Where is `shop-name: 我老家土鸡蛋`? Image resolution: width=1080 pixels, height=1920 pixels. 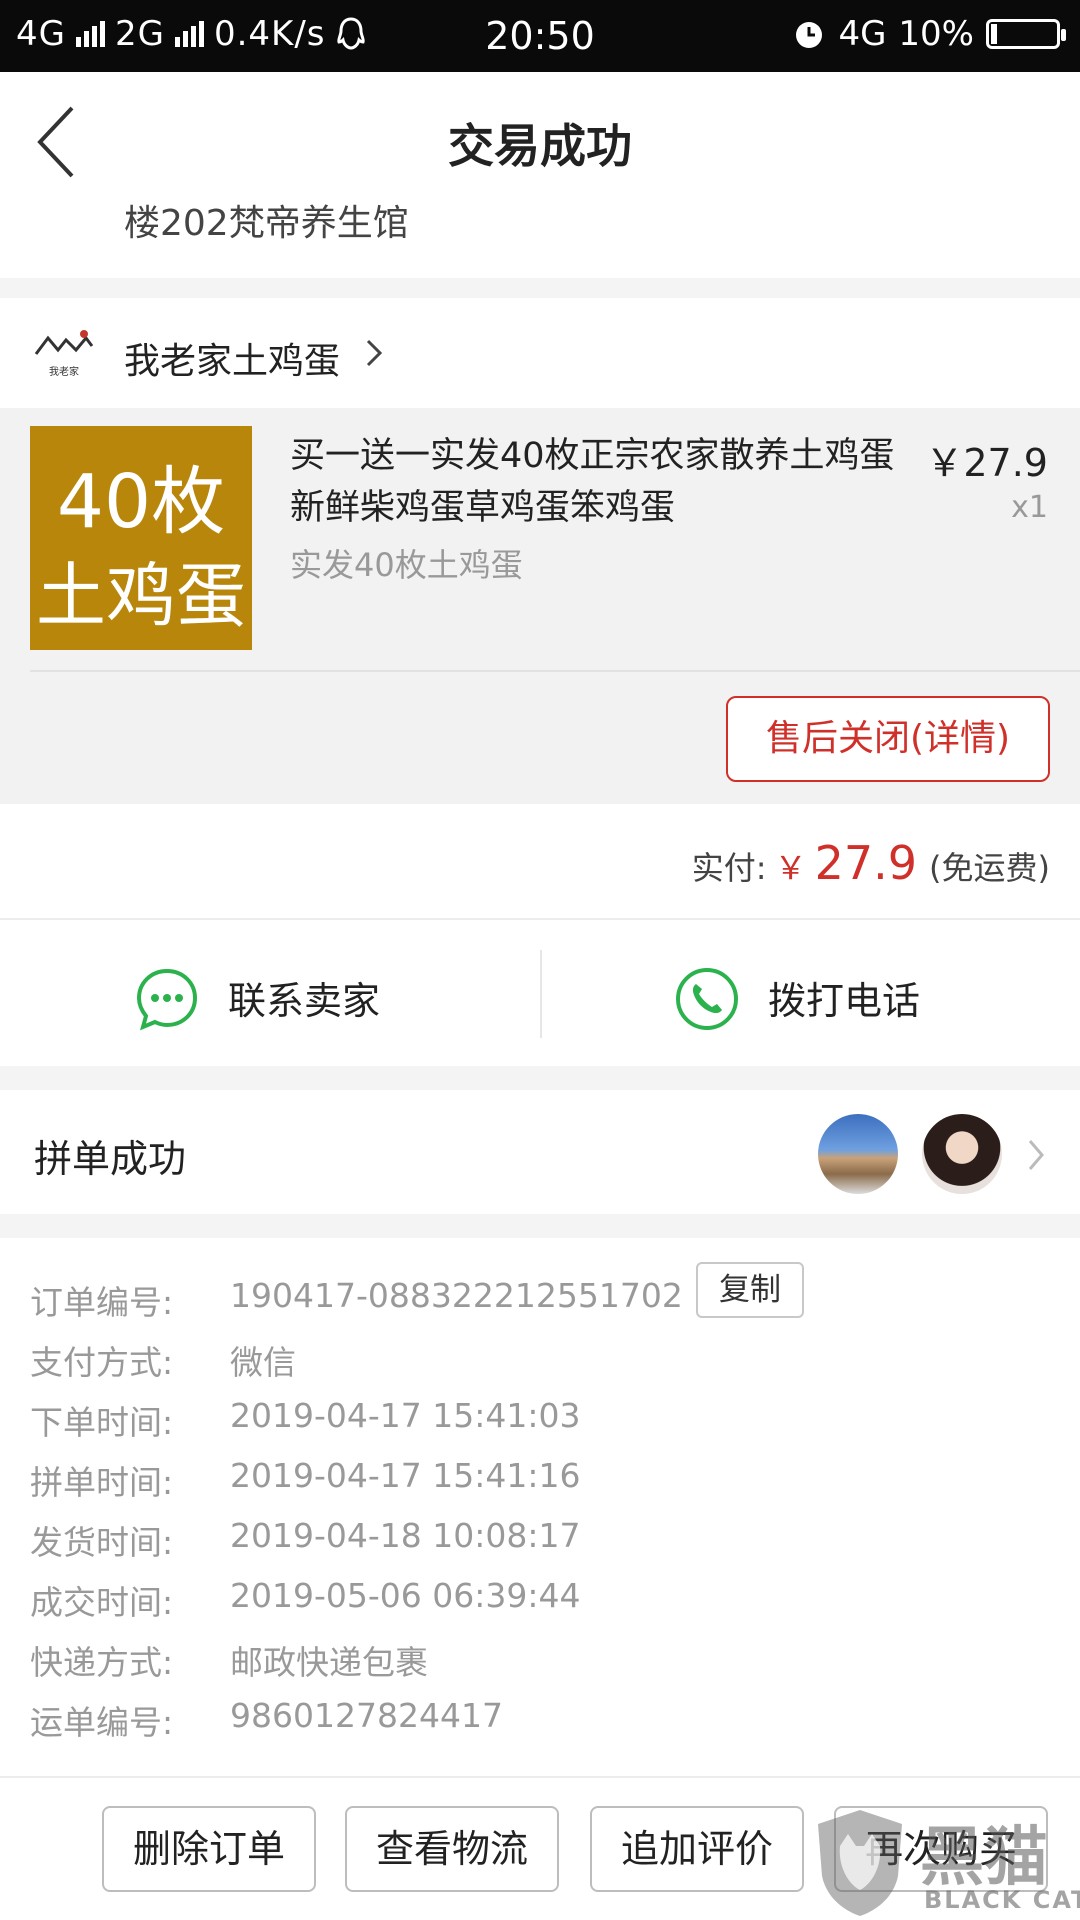
shop-name: 我老家土鸡蛋 is located at coordinates (232, 361).